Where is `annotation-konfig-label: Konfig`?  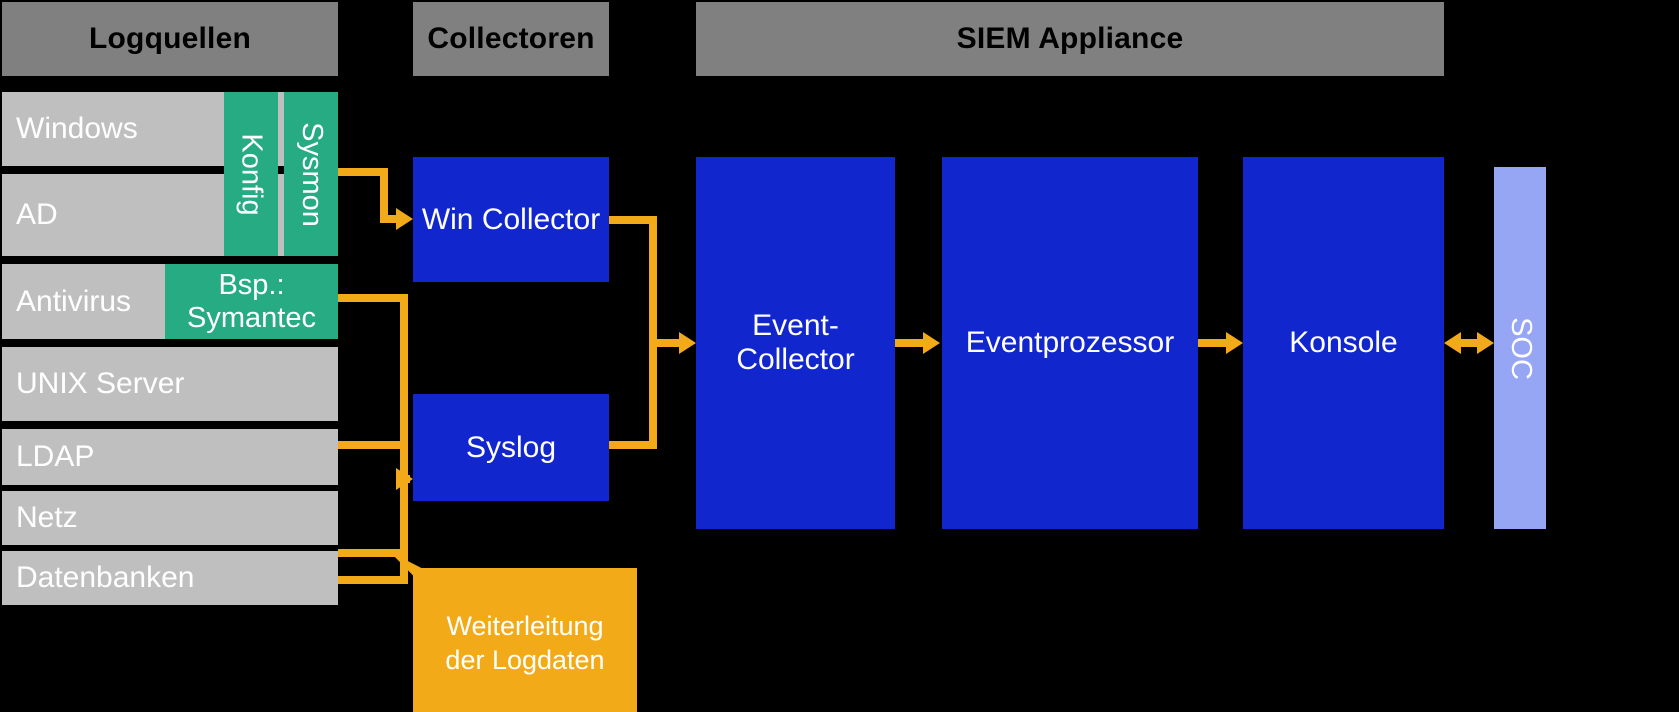
annotation-konfig-label: Konfig is located at coordinates (251, 174).